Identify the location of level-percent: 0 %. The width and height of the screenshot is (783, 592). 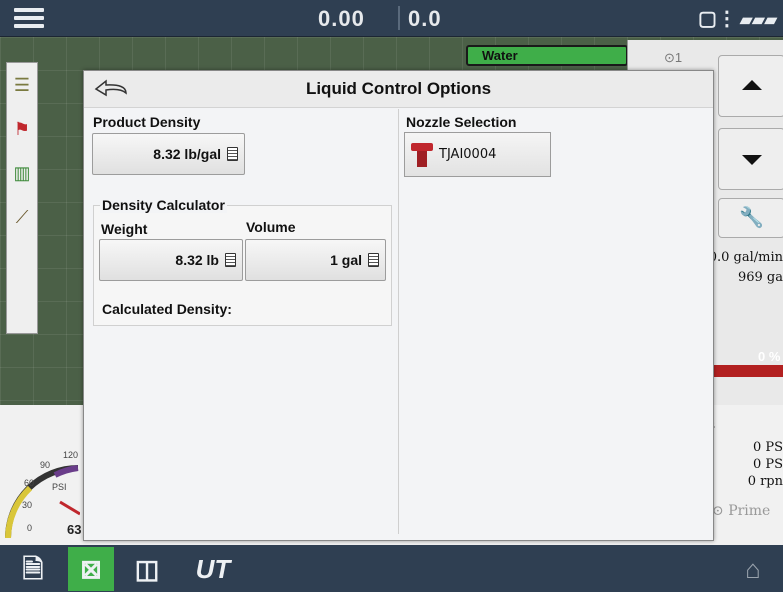
(769, 356).